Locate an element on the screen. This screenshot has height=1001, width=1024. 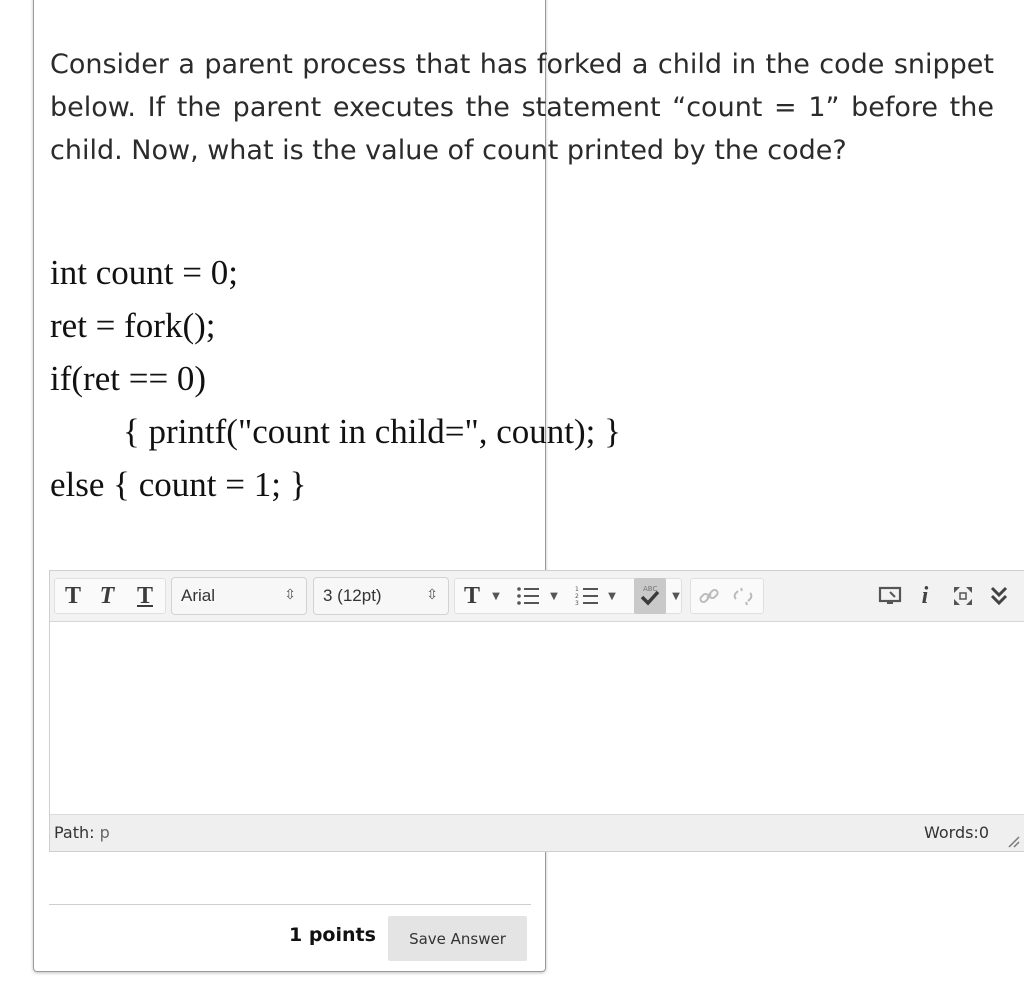
underline-t-icon: T is located at coordinates (145, 596).